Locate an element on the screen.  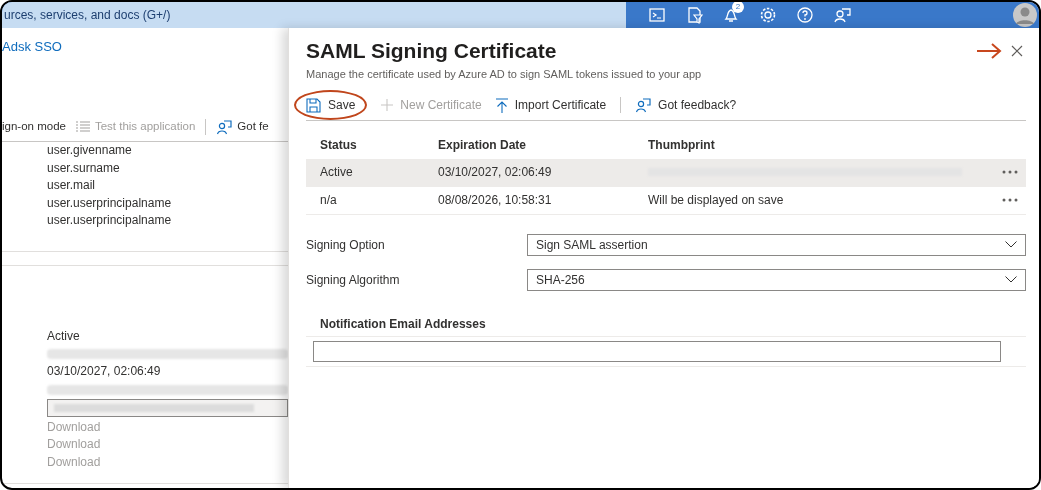
plus-icon is located at coordinates (387, 105).